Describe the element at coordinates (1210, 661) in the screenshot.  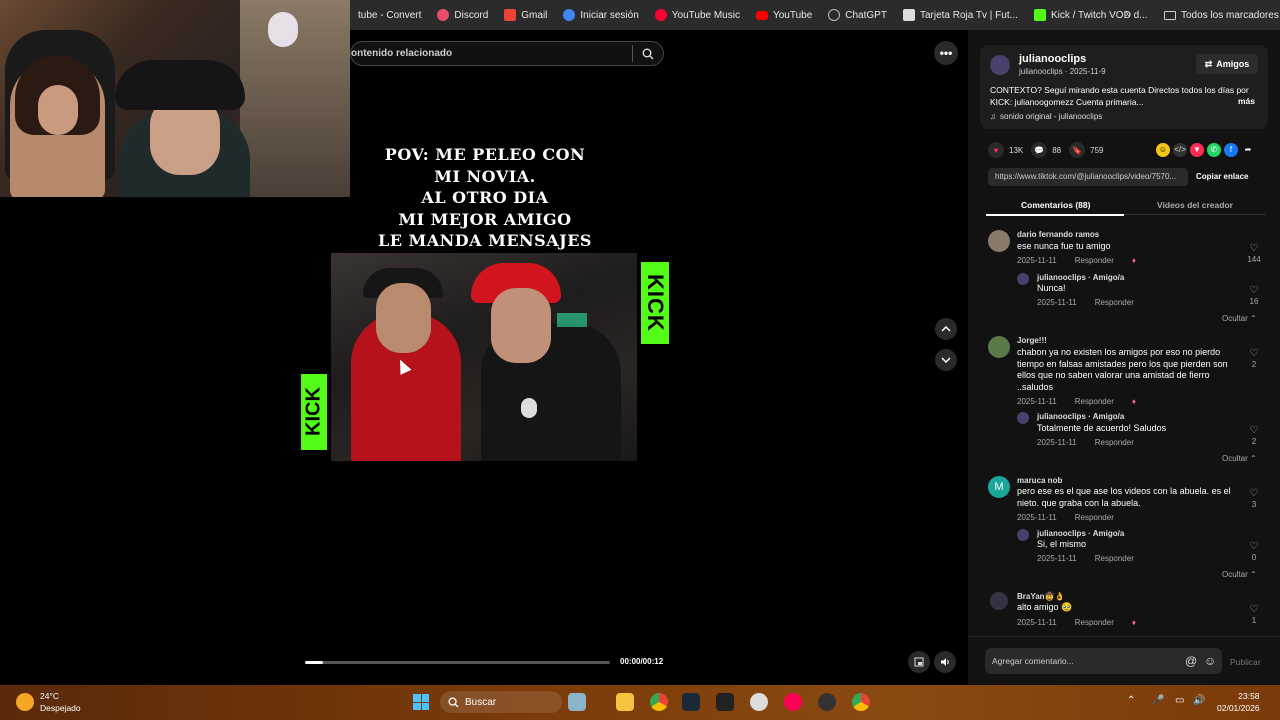
I see `emoji-icon: ☺` at that location.